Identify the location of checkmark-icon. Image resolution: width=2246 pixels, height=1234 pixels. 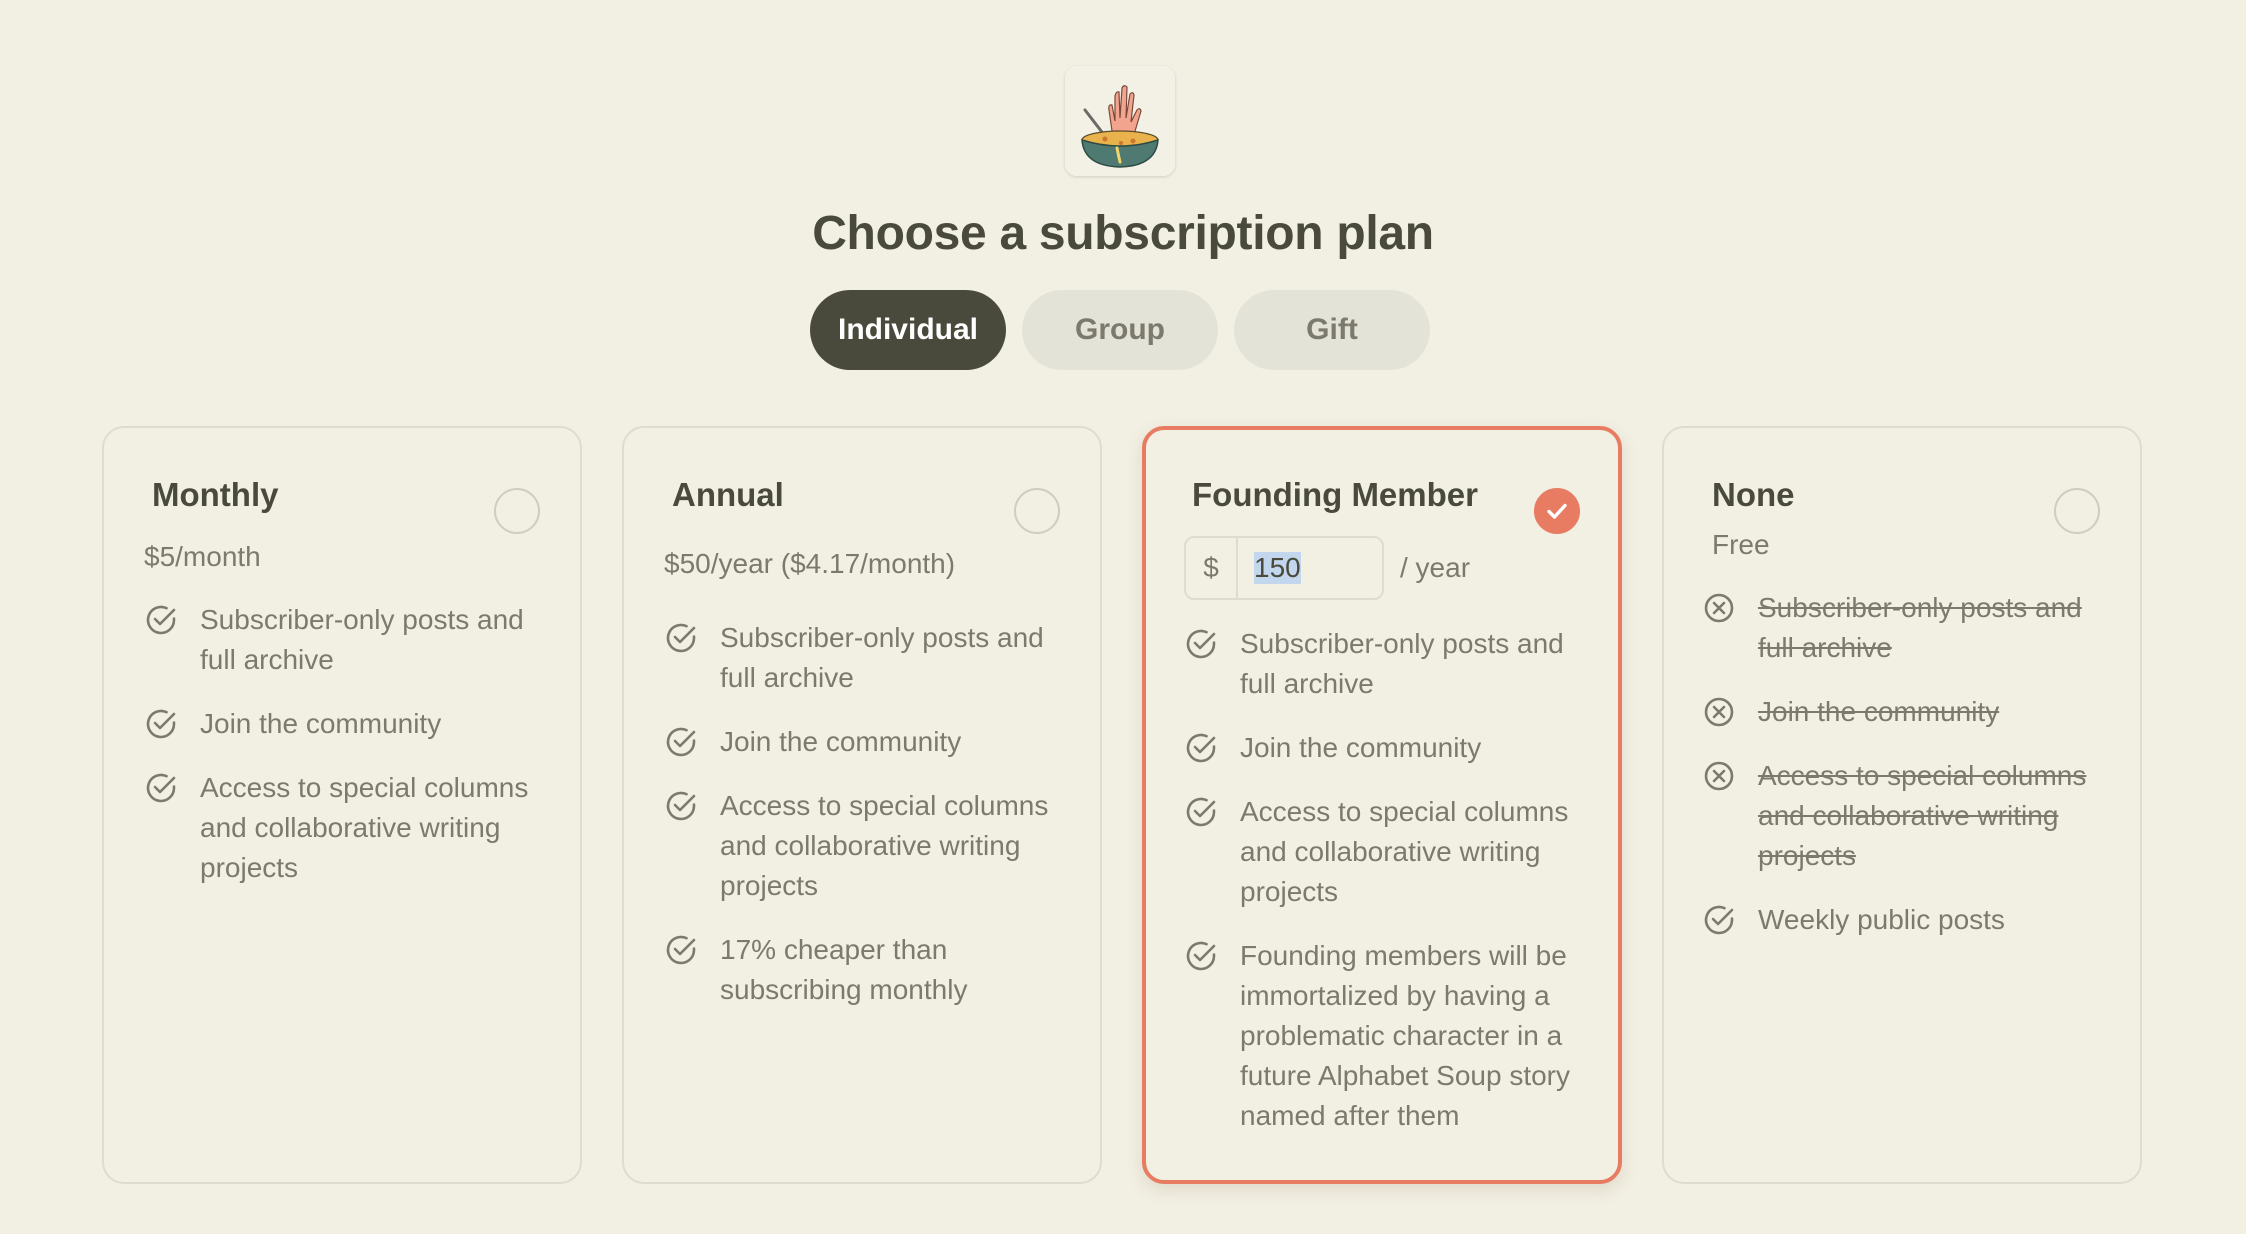
(1557, 511).